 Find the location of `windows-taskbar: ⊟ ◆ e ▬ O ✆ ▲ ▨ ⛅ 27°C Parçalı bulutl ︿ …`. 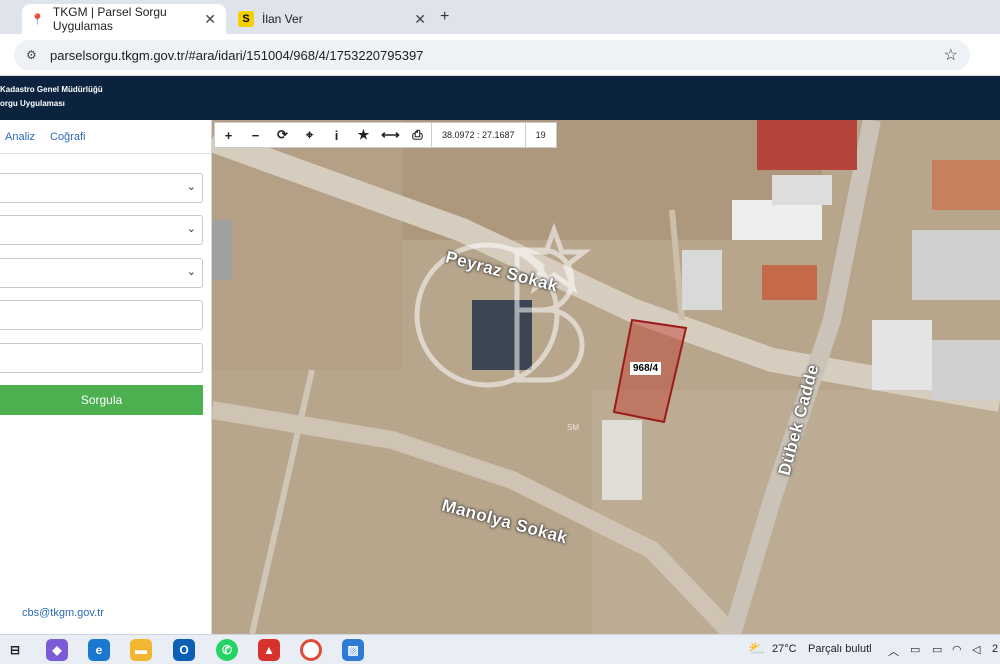

windows-taskbar: ⊟ ◆ e ▬ O ✆ ▲ ▨ ⛅ 27°C Parçalı bulutl ︿ … is located at coordinates (500, 649).